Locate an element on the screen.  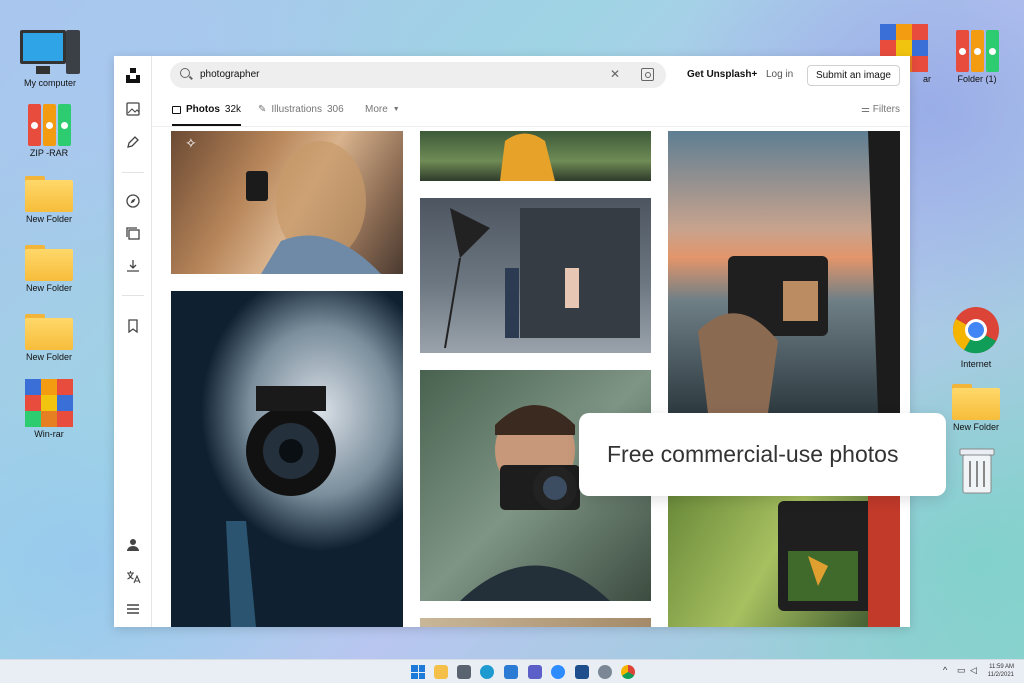
tab-label: Illustrations is located at coordinates (296, 109).